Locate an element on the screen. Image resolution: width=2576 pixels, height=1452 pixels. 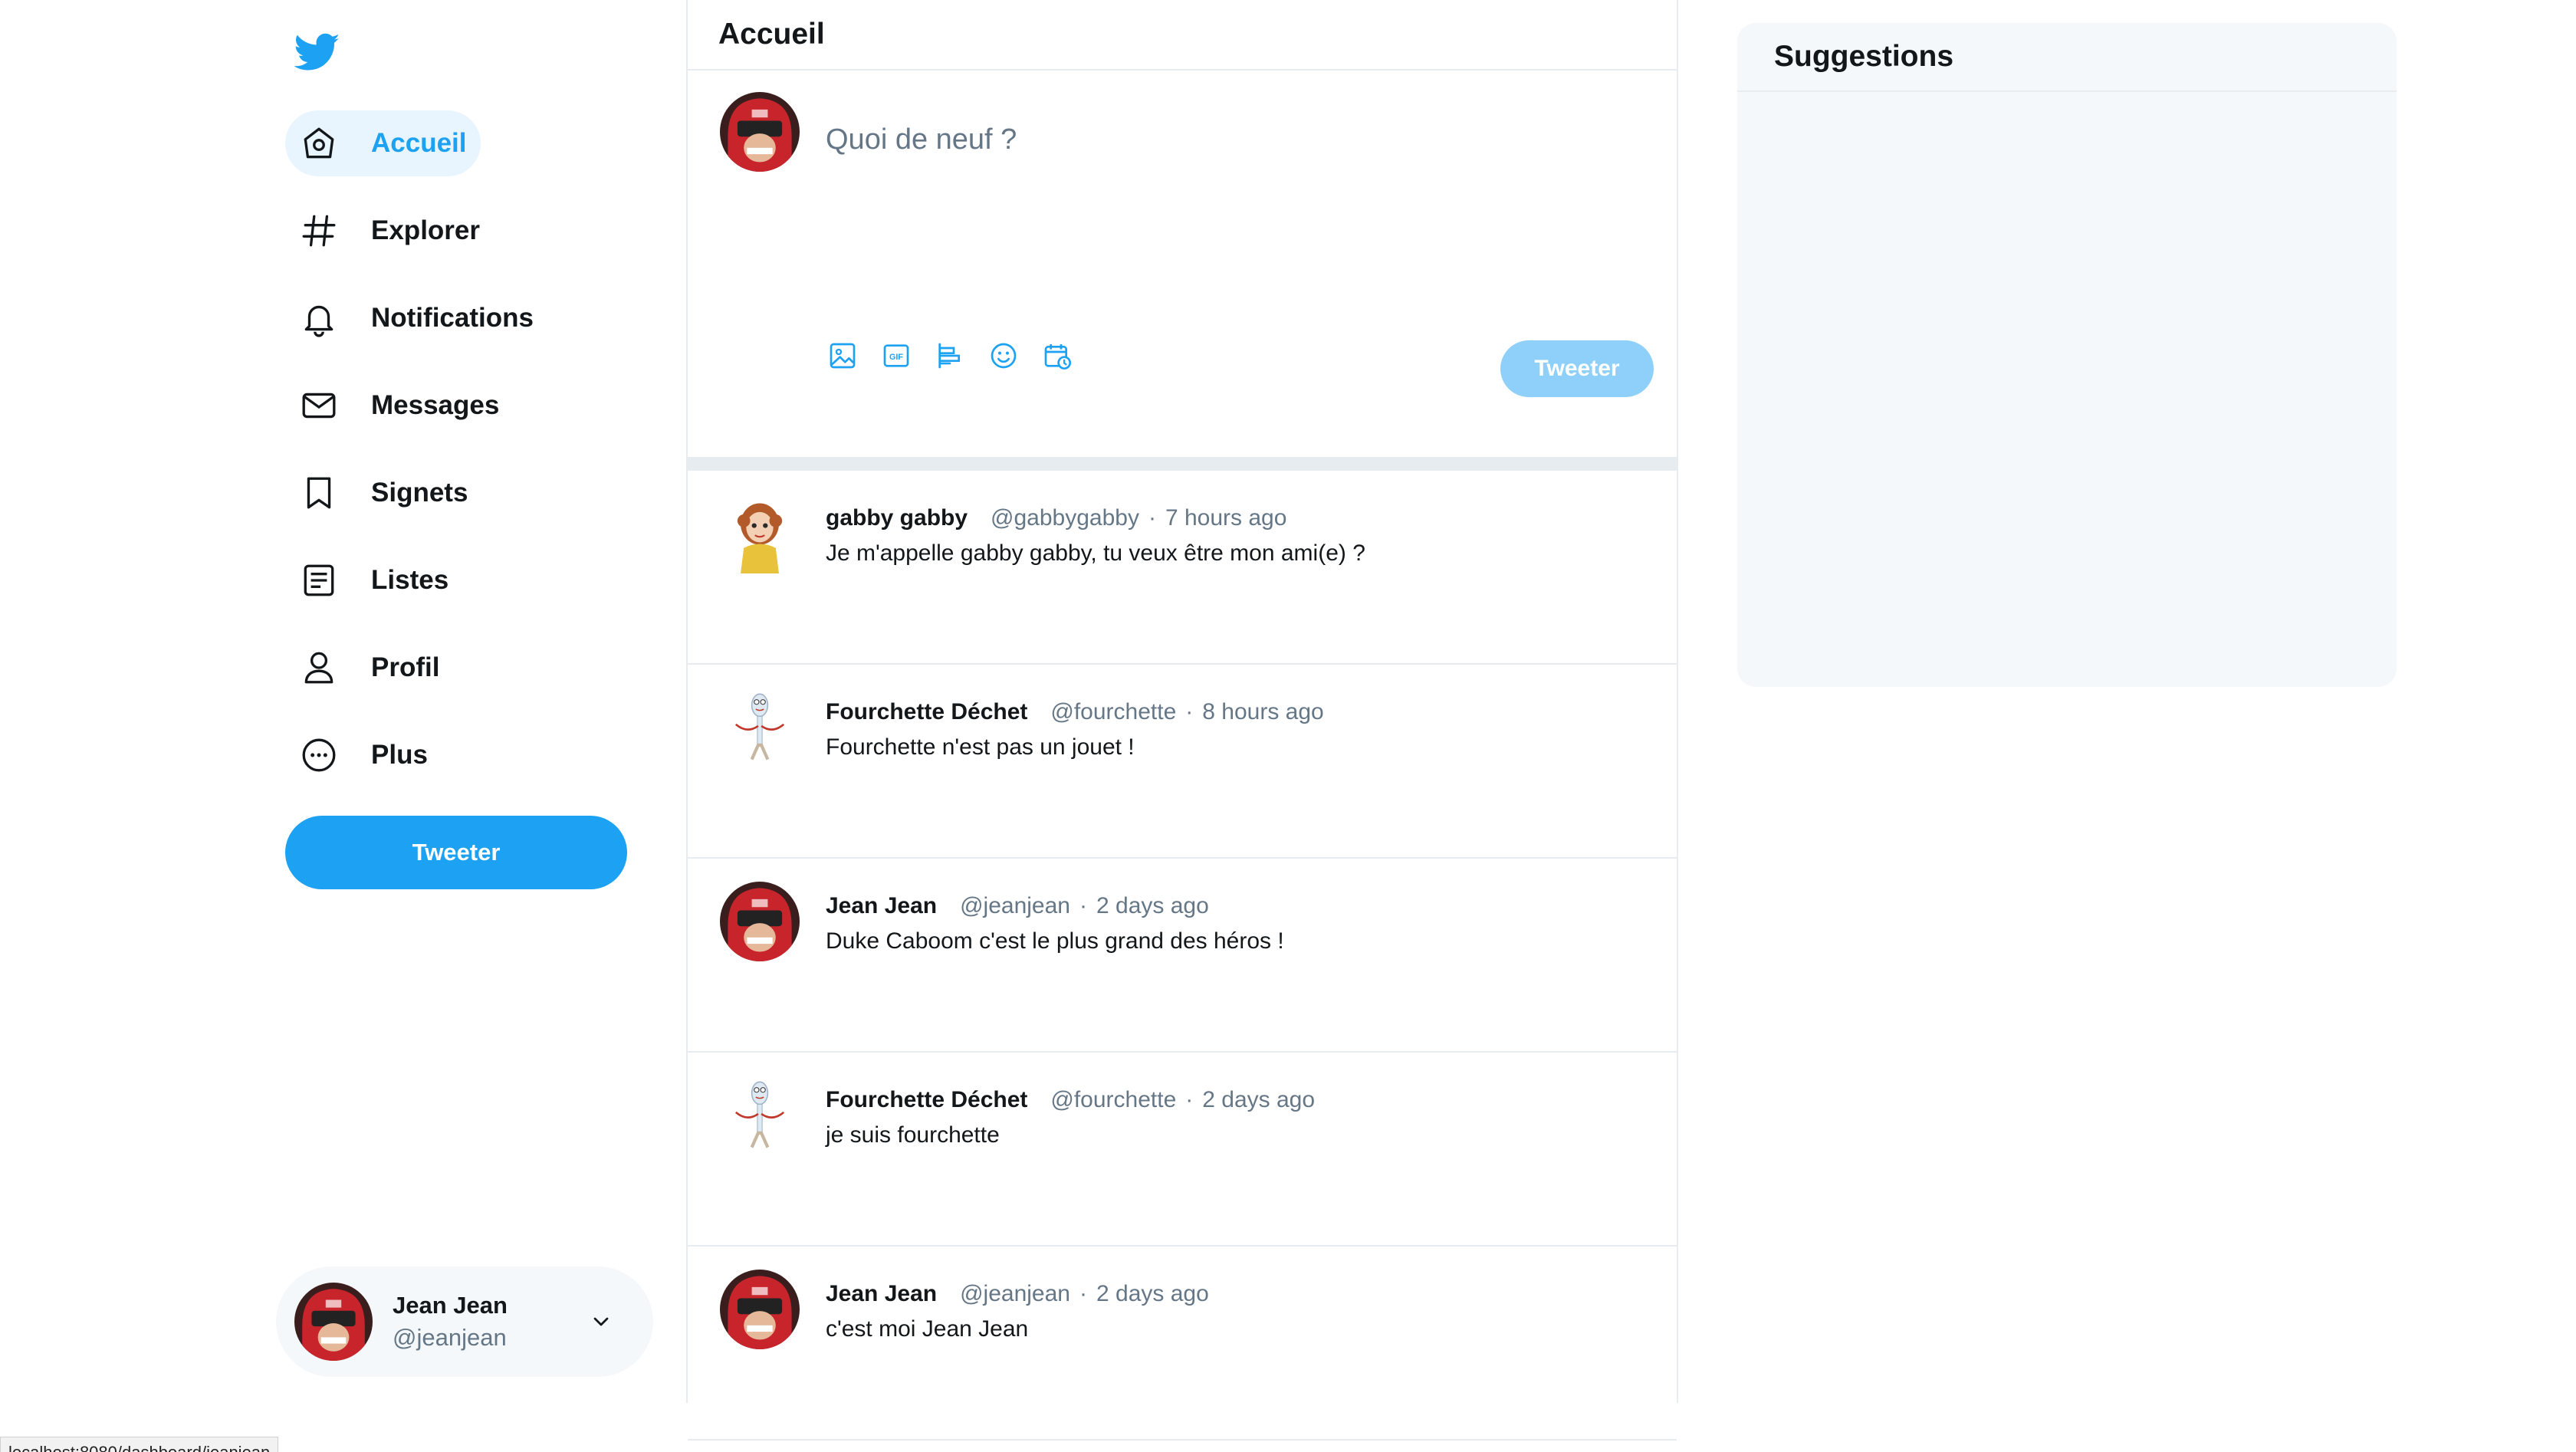
nav-item-listes: Listes is located at coordinates (373, 580).